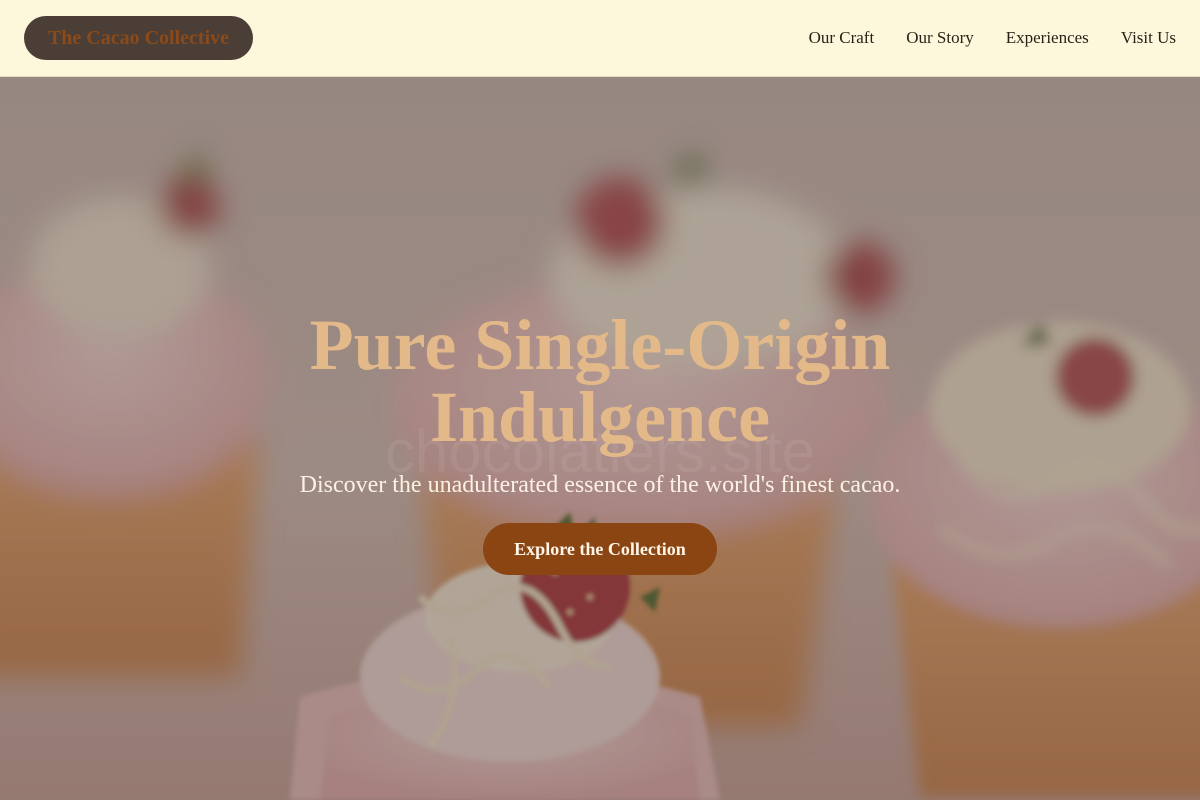  I want to click on logo-link: The Cacao Collective, so click(138, 38).